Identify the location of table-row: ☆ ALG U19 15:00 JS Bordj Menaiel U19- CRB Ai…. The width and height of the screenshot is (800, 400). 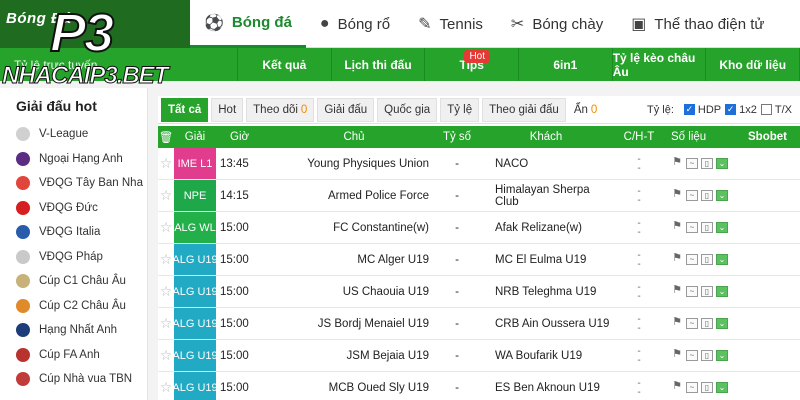
(479, 324).